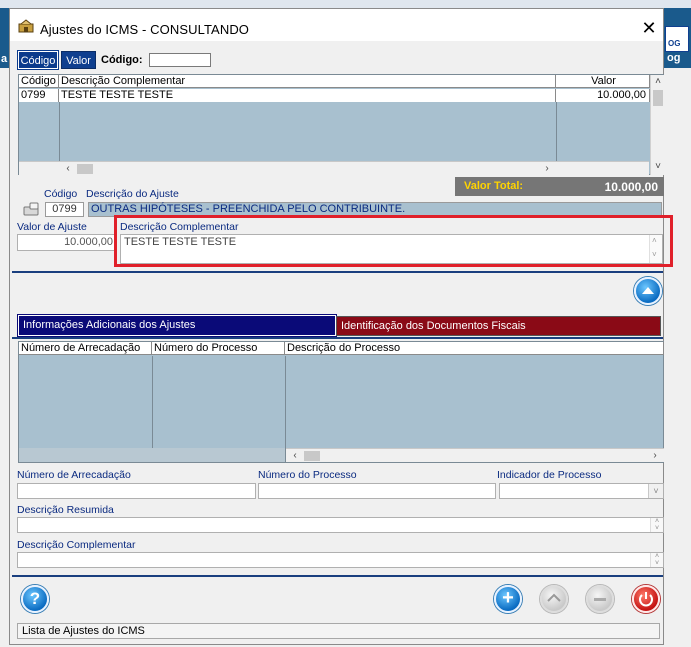  What do you see at coordinates (657, 125) in the screenshot?
I see `grid-vertical-scrollbar: ˄ ˅` at bounding box center [657, 125].